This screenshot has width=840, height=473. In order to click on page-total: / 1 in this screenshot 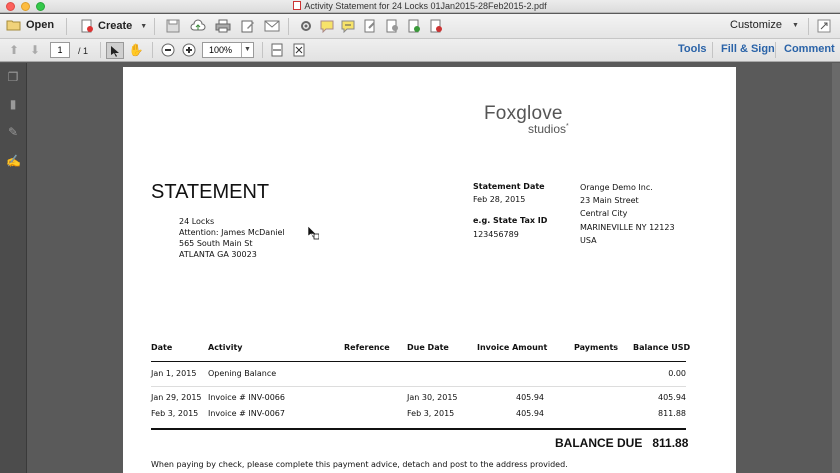, I will do `click(83, 51)`.